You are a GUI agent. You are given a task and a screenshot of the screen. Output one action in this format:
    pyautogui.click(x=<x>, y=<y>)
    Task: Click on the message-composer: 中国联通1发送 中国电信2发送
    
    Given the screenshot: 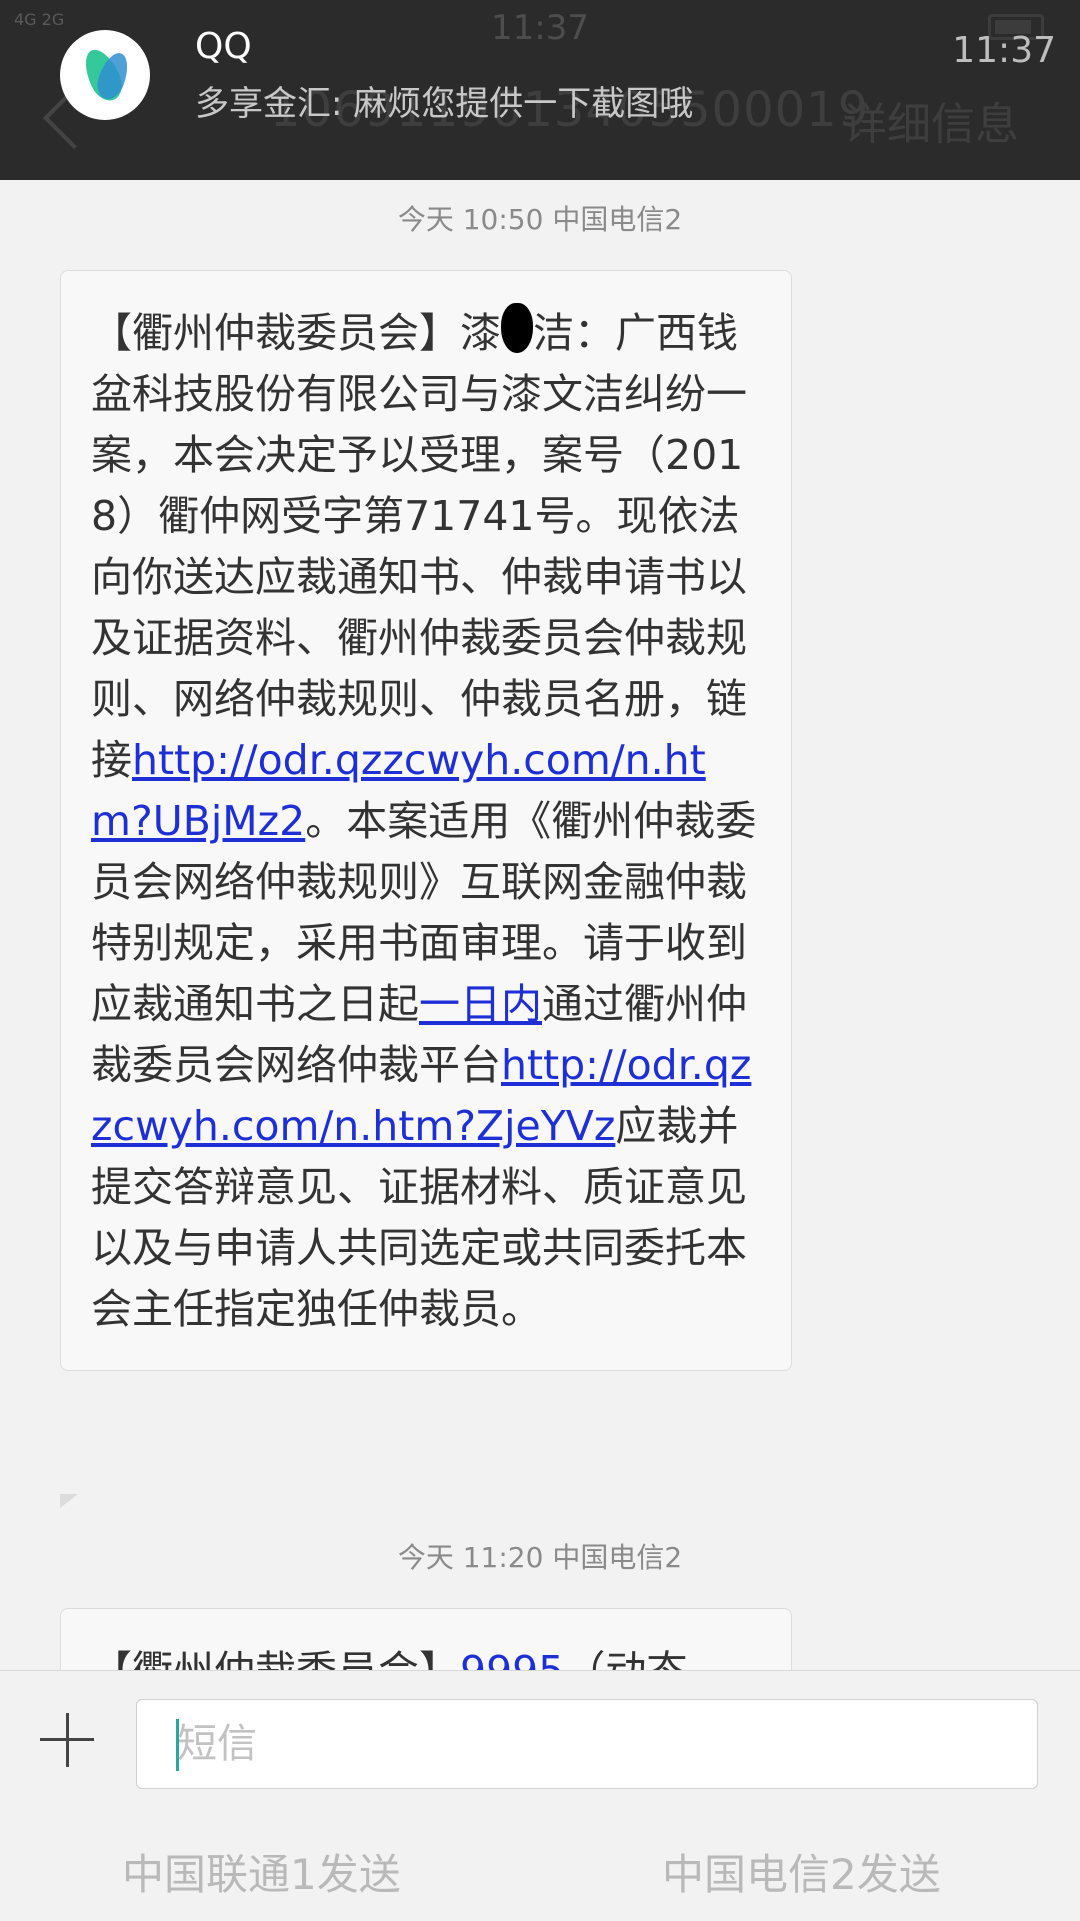 What is the action you would take?
    pyautogui.click(x=540, y=1795)
    